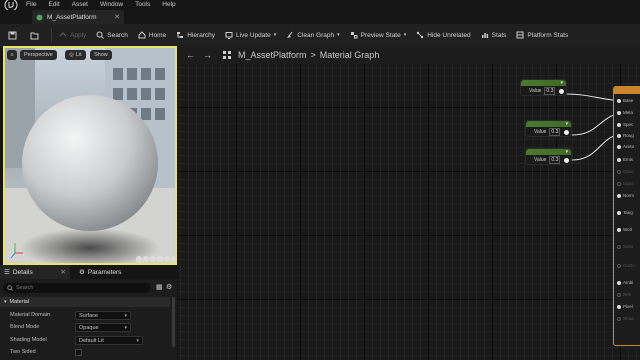 This screenshot has width=640, height=360. I want to click on pin-label: Shad, so click(628, 318).